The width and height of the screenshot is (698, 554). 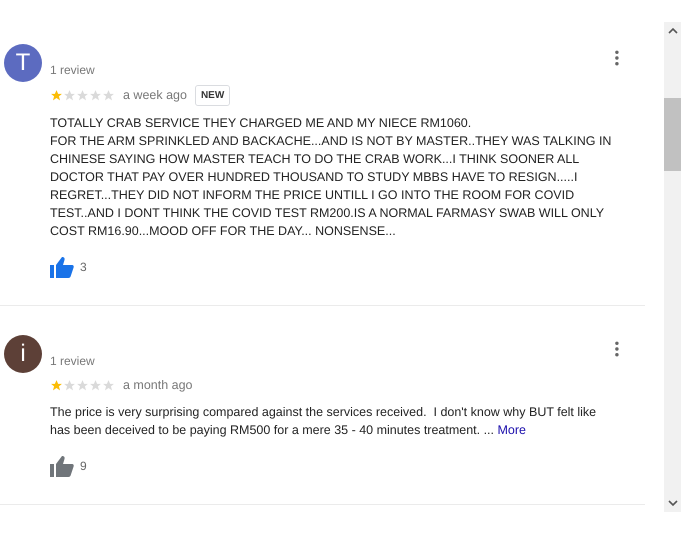 I want to click on more-link: More, so click(x=512, y=429).